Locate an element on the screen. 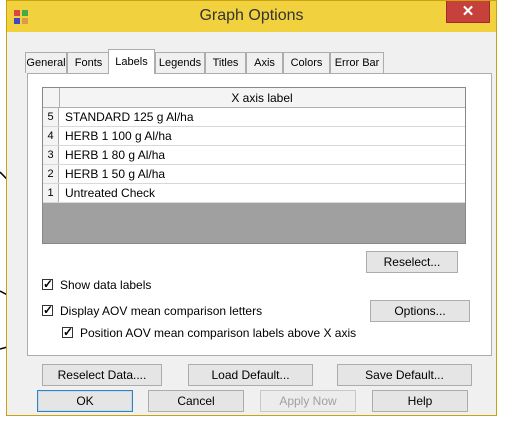  tab-titles: Titles is located at coordinates (225, 62).